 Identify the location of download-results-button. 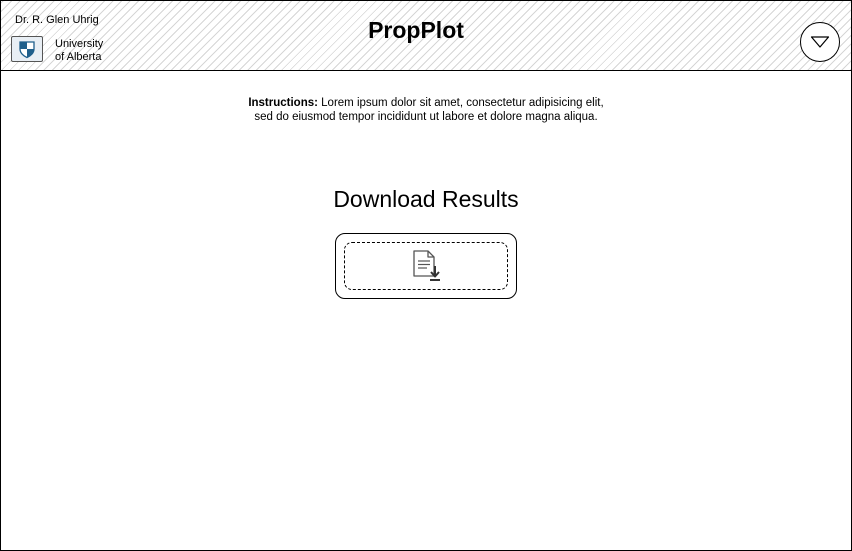
(426, 266).